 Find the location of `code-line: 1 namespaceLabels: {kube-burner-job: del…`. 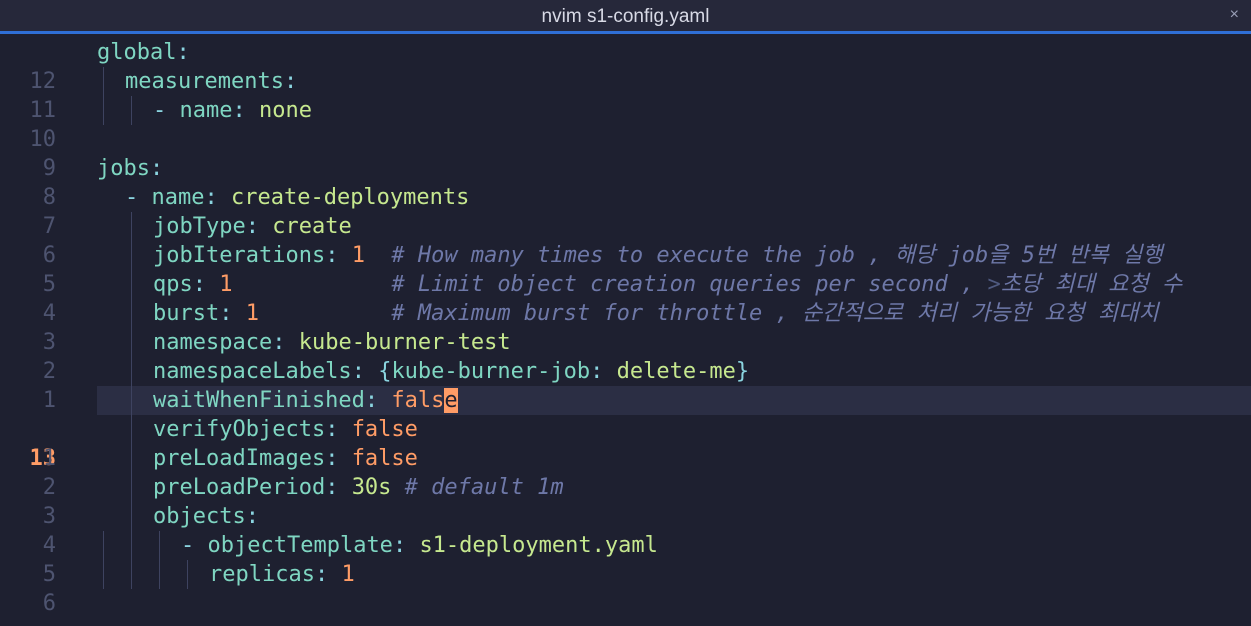

code-line: 1 namespaceLabels: {kube-burner-job: del… is located at coordinates (625, 385).